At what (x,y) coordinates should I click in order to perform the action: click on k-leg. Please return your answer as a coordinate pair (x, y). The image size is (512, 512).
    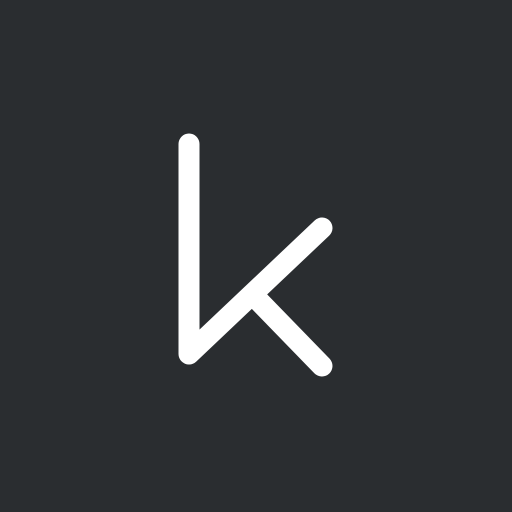
    Looking at the image, I should click on (288, 331).